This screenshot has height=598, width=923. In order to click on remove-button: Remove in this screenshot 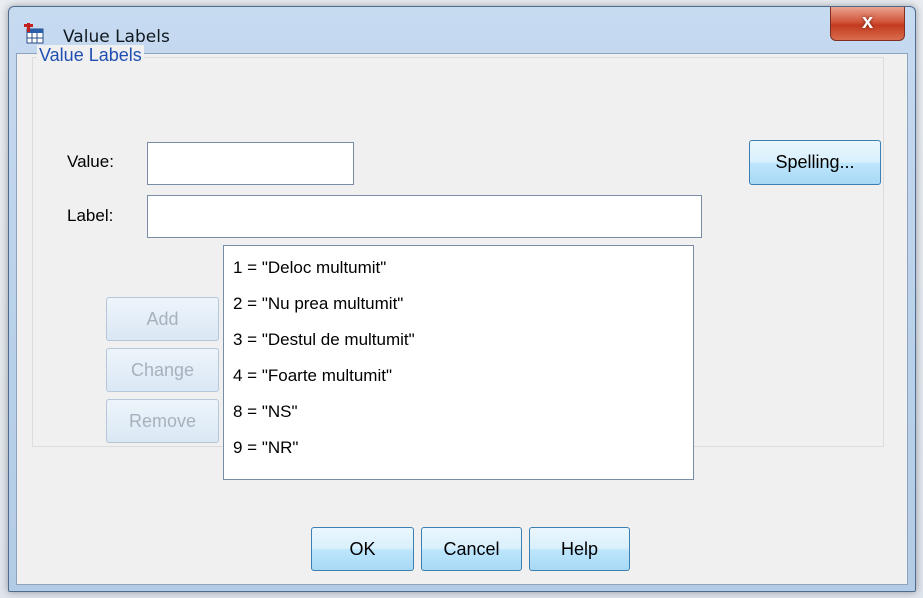, I will do `click(162, 421)`.